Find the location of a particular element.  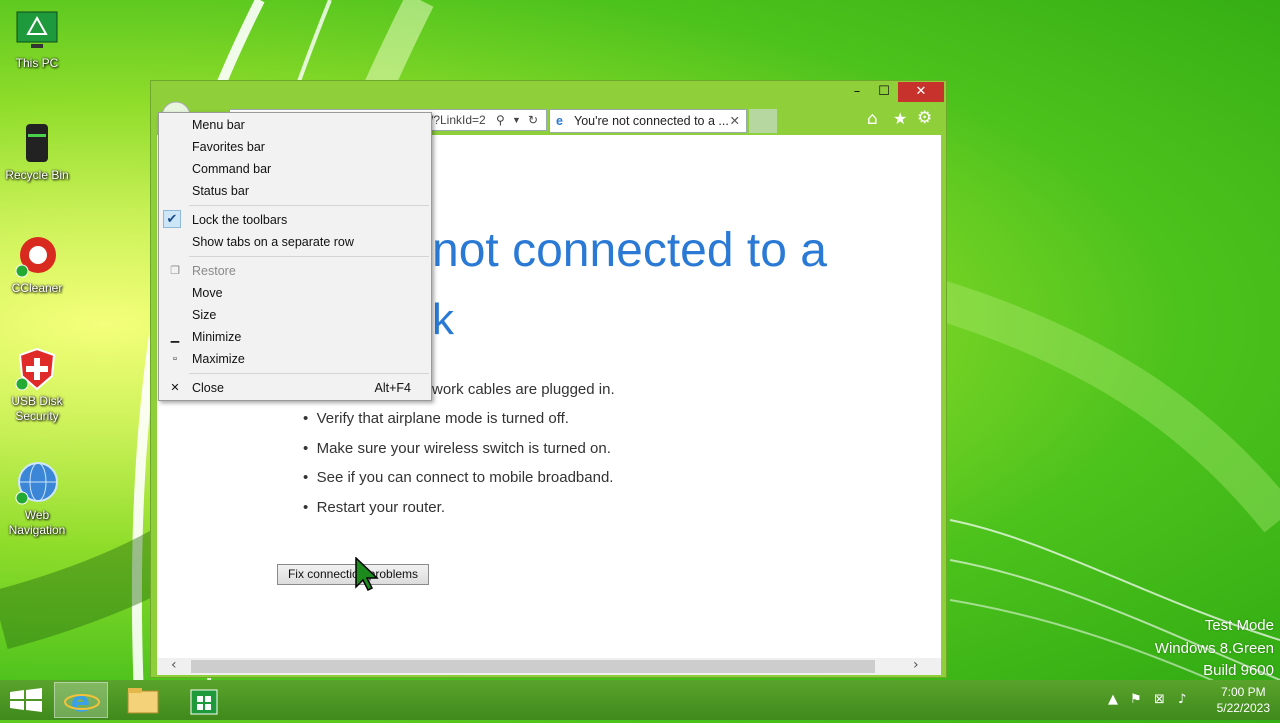

list-item: • Restart your router. is located at coordinates (374, 507).